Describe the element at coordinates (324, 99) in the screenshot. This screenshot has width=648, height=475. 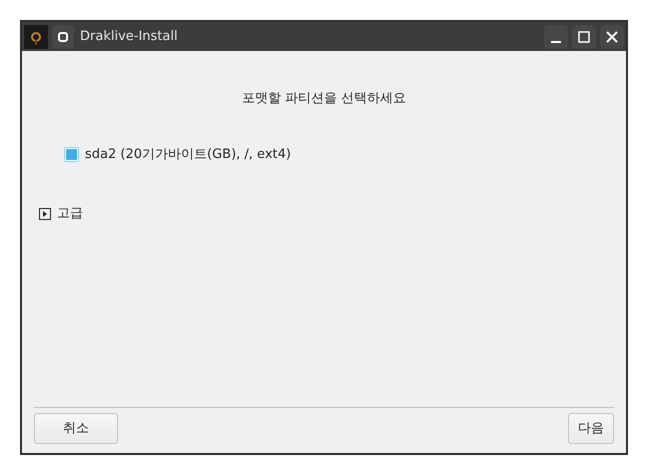
I see `heading: 포맷할 파티션을 선택하세요` at that location.